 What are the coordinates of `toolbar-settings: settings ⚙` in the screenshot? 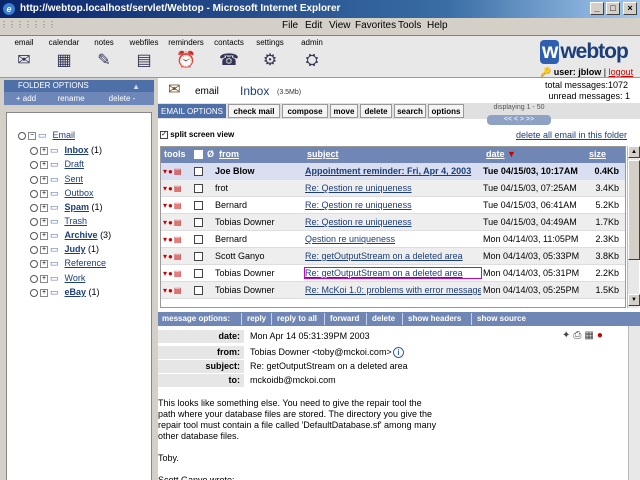 It's located at (270, 54).